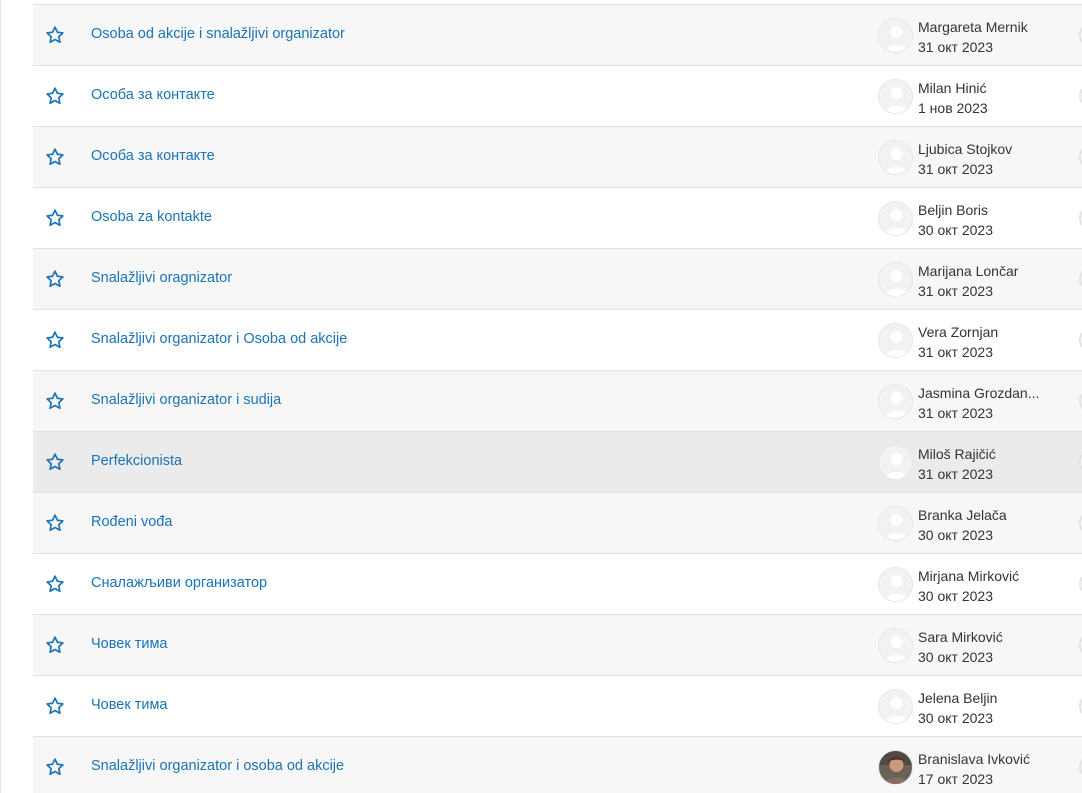 This screenshot has width=1082, height=793. What do you see at coordinates (186, 400) in the screenshot?
I see `discussion-title-link: Snalažljivi organizator i sudija` at bounding box center [186, 400].